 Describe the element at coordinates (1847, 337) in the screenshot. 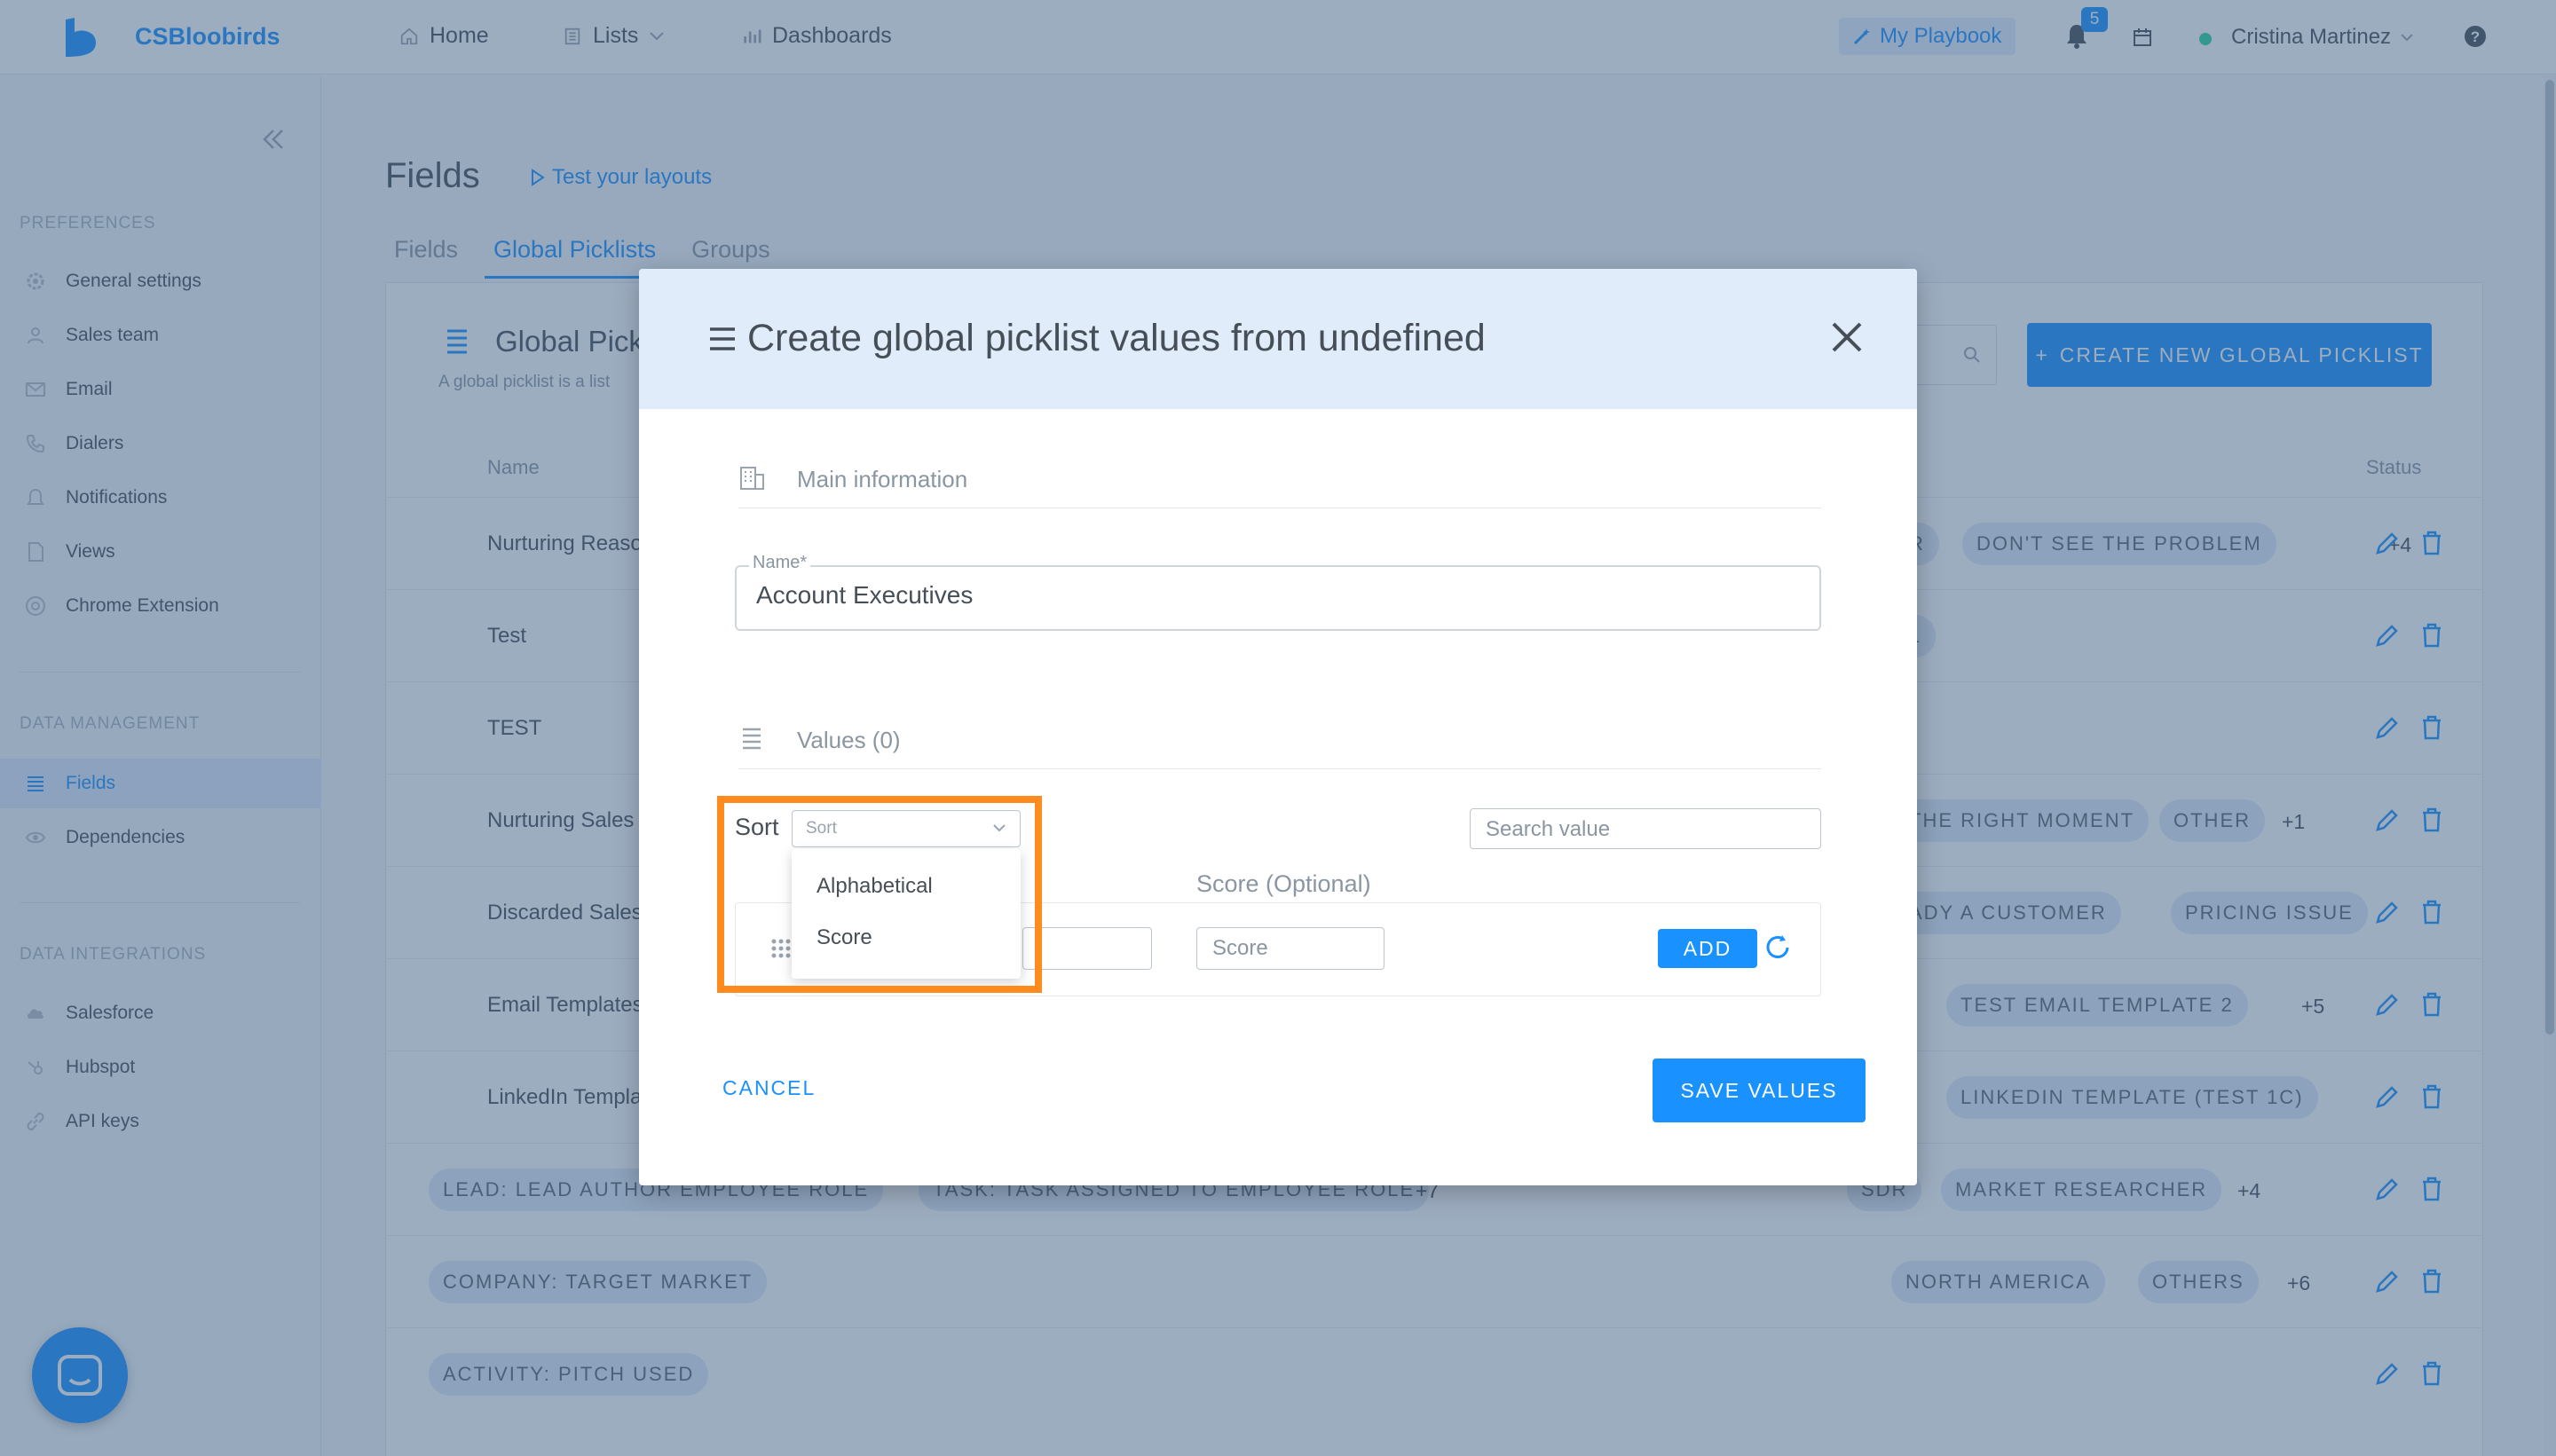

I see `close-icon` at that location.